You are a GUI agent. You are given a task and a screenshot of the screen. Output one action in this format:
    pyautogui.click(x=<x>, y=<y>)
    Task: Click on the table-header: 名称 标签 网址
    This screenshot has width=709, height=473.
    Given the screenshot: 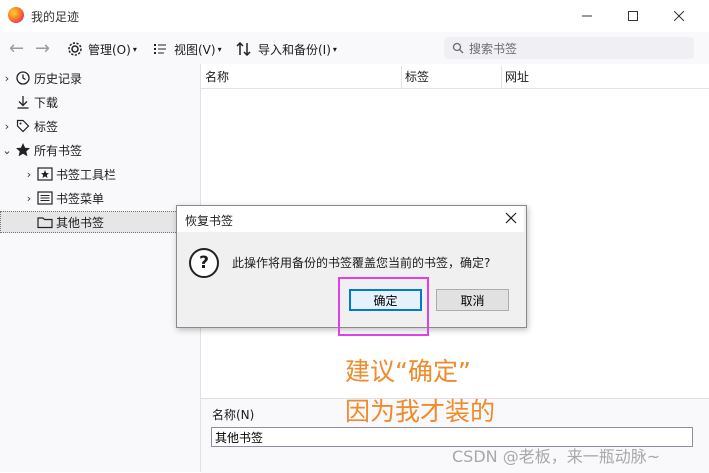 What is the action you would take?
    pyautogui.click(x=455, y=77)
    